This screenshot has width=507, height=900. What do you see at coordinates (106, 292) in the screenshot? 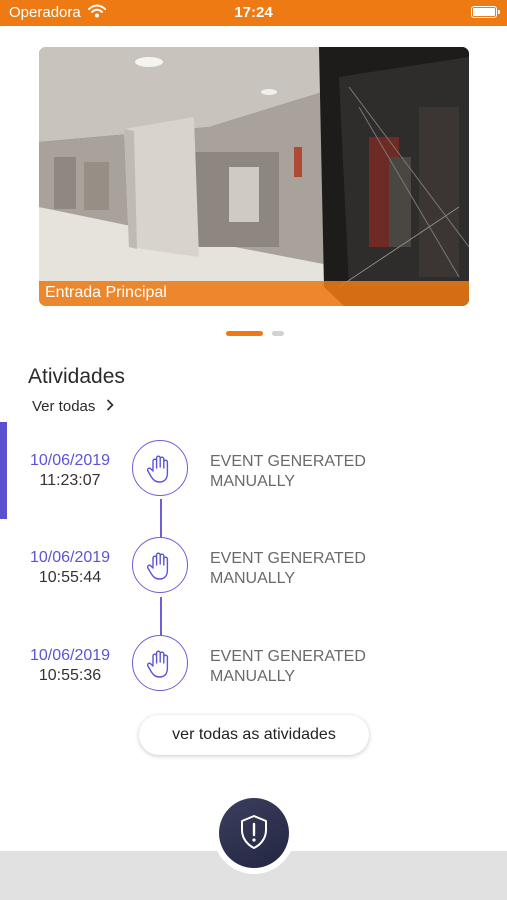
I see `camera-name: Entrada Principal` at bounding box center [106, 292].